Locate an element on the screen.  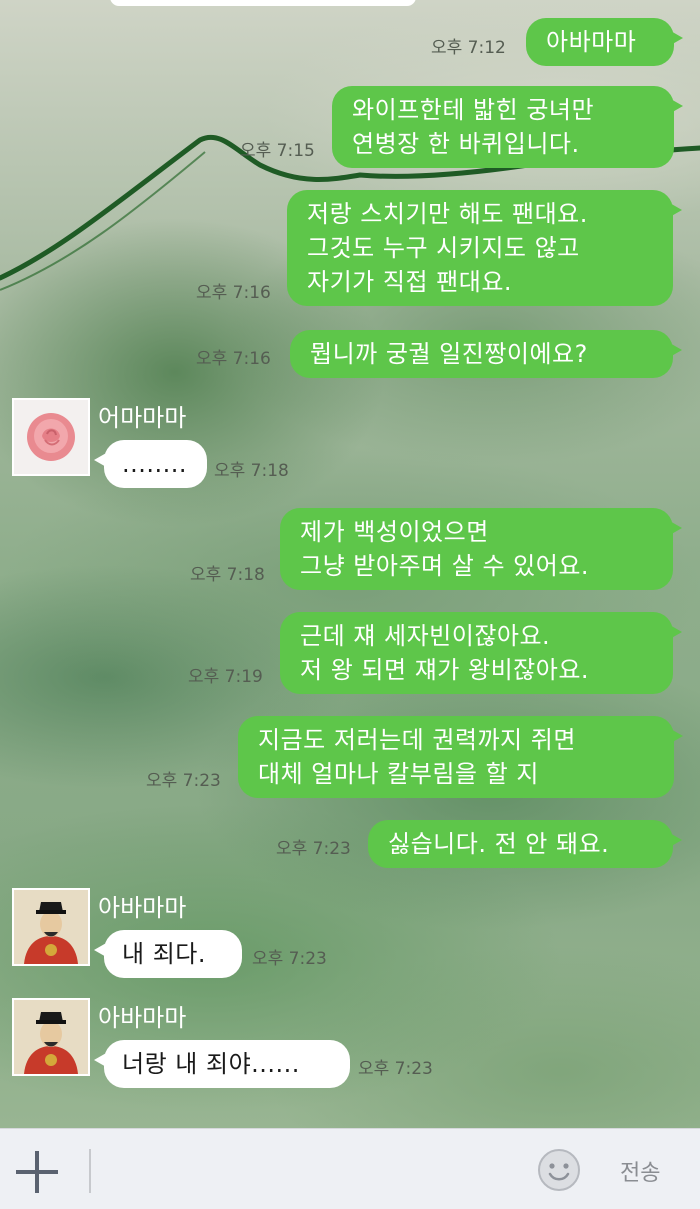
sent-message-bubble: 근데 쟤 세자빈이잖아요. 저 왕 되면 쟤가 왕비잖아요. is located at coordinates (481, 653).